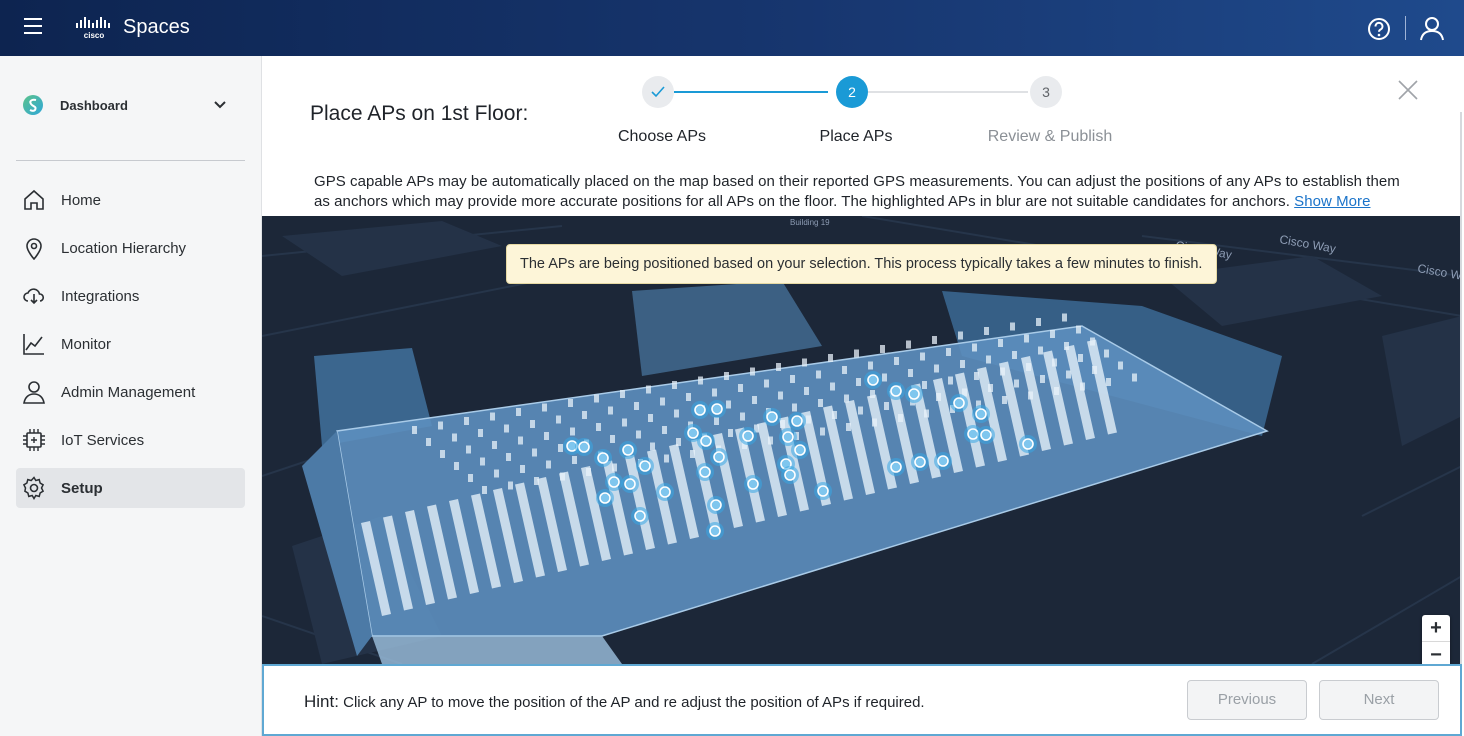 This screenshot has width=1464, height=736. I want to click on previous-button: Previous, so click(1247, 700).